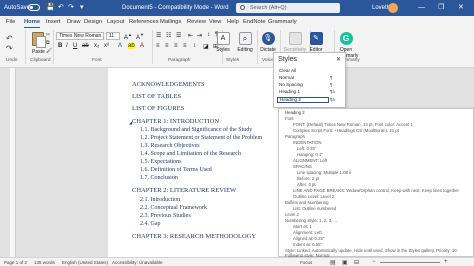 The height and width of the screenshot is (266, 474). Describe the element at coordinates (461, 8) in the screenshot. I see `close-button: ✕` at that location.